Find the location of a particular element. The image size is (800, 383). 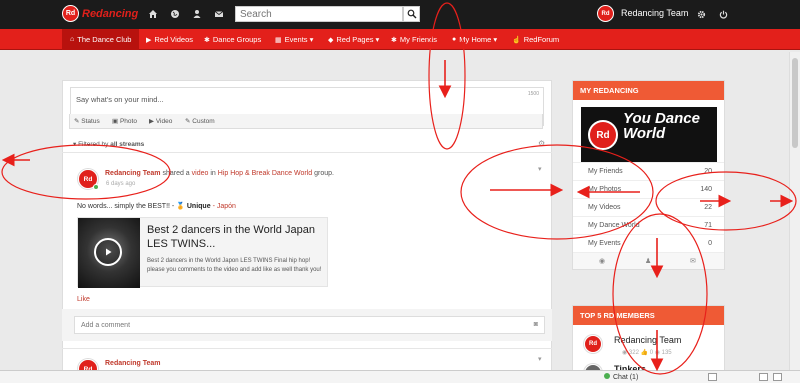

power-icon is located at coordinates (723, 14).